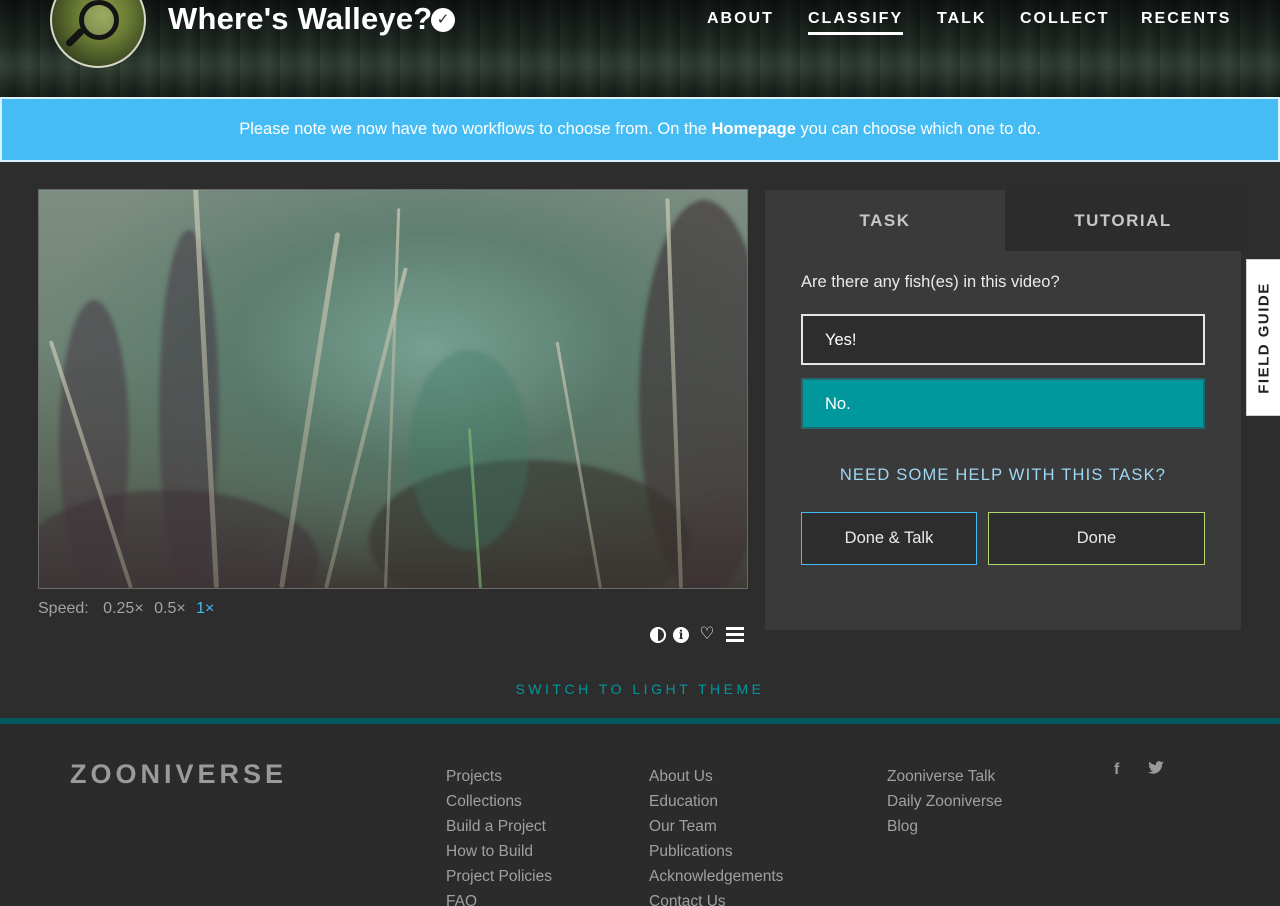  Describe the element at coordinates (961, 19) in the screenshot. I see `nav-talk: TALK` at that location.